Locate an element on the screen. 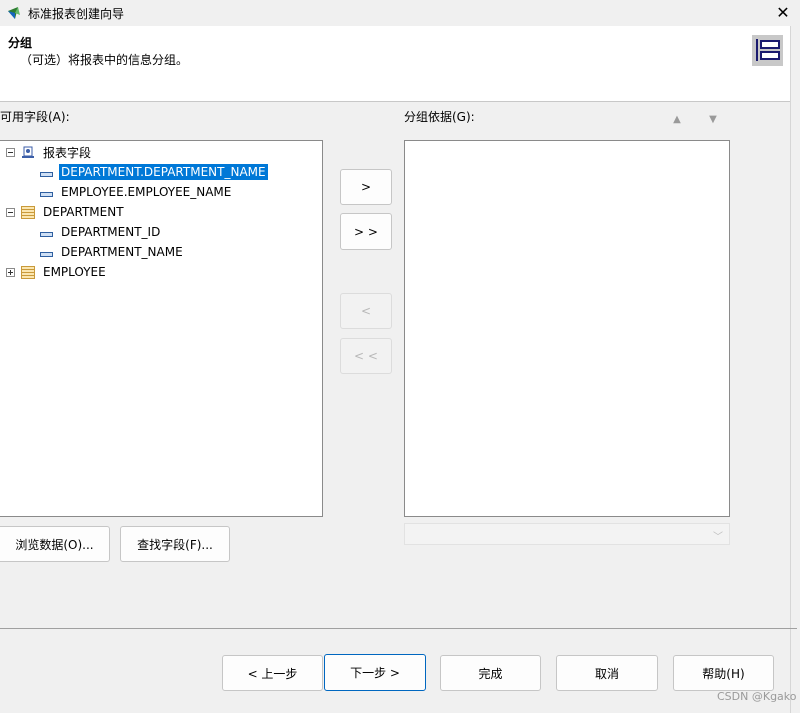 Image resolution: width=800 pixels, height=713 pixels. move-down-button: ▼ is located at coordinates (713, 119).